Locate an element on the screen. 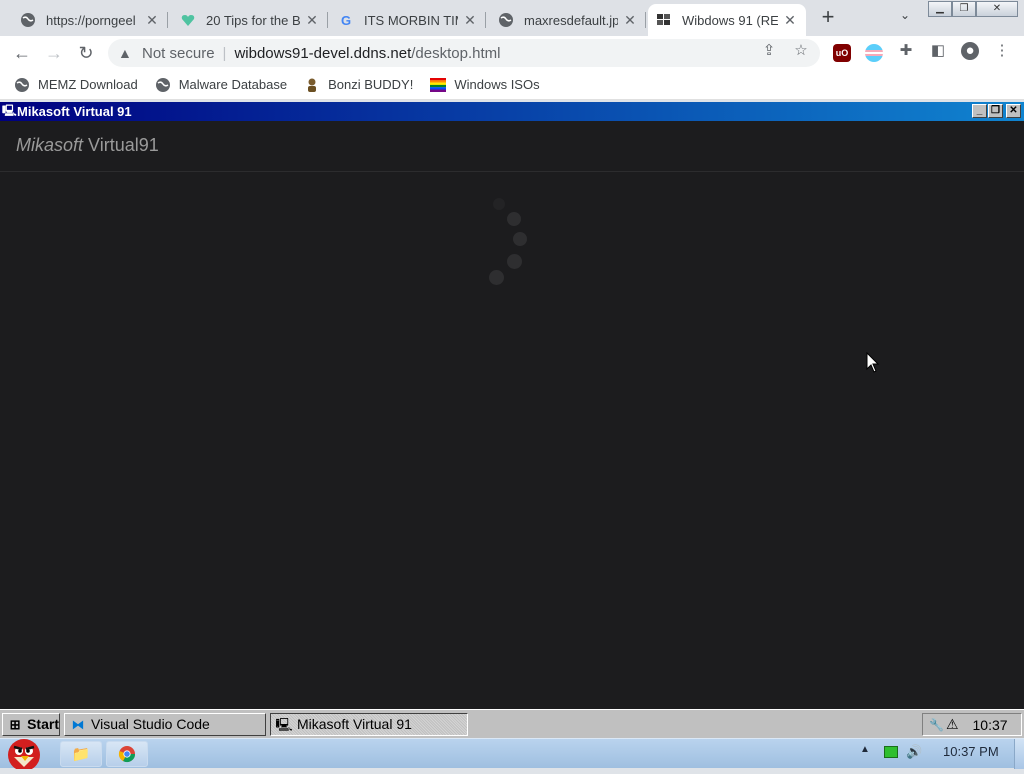 This screenshot has width=1024, height=774. tray-clock: 10:37 is located at coordinates (990, 725).